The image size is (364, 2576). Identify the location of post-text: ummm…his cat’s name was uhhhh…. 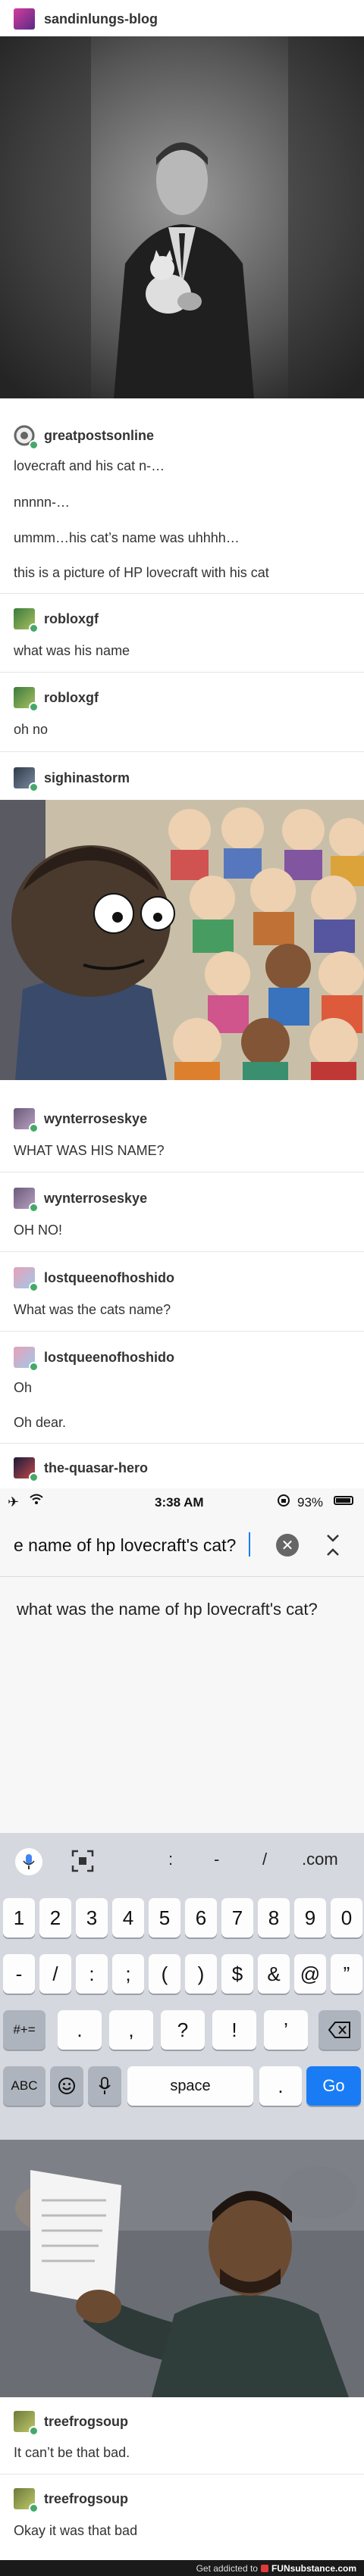
(127, 538).